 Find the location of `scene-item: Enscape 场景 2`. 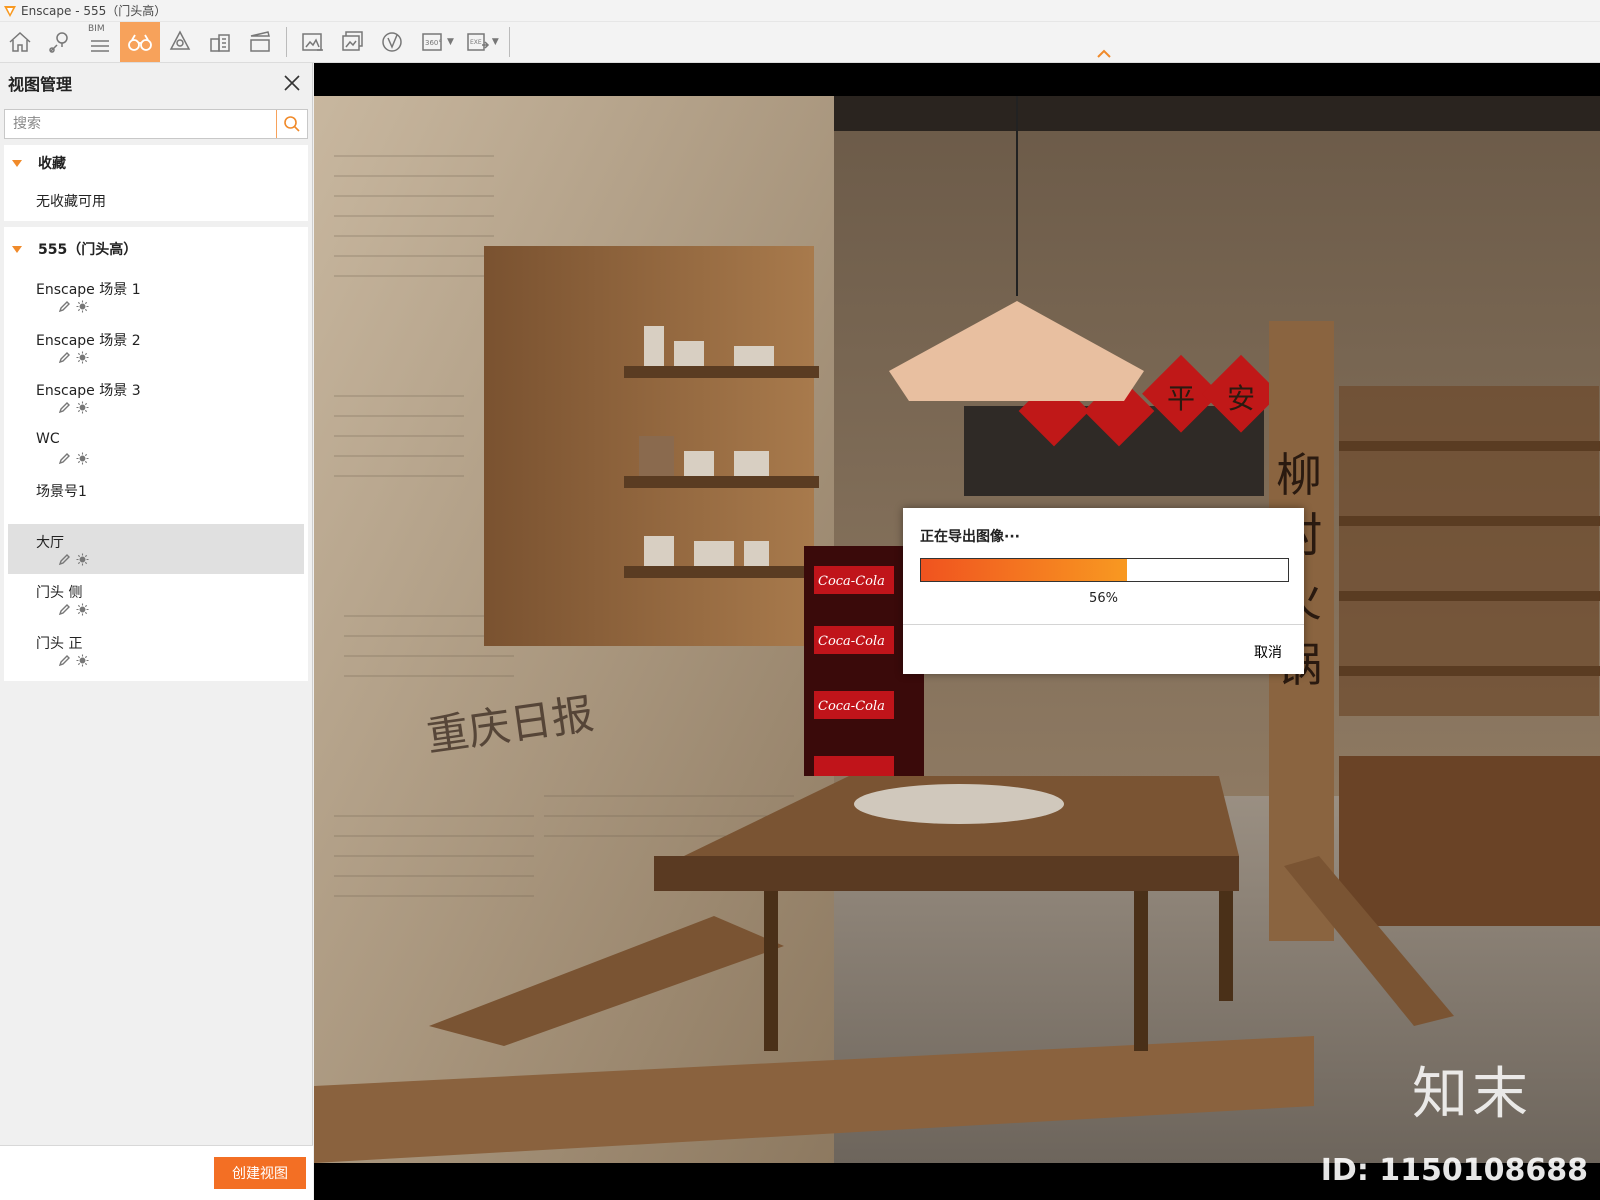

scene-item: Enscape 场景 2 is located at coordinates (156, 347).